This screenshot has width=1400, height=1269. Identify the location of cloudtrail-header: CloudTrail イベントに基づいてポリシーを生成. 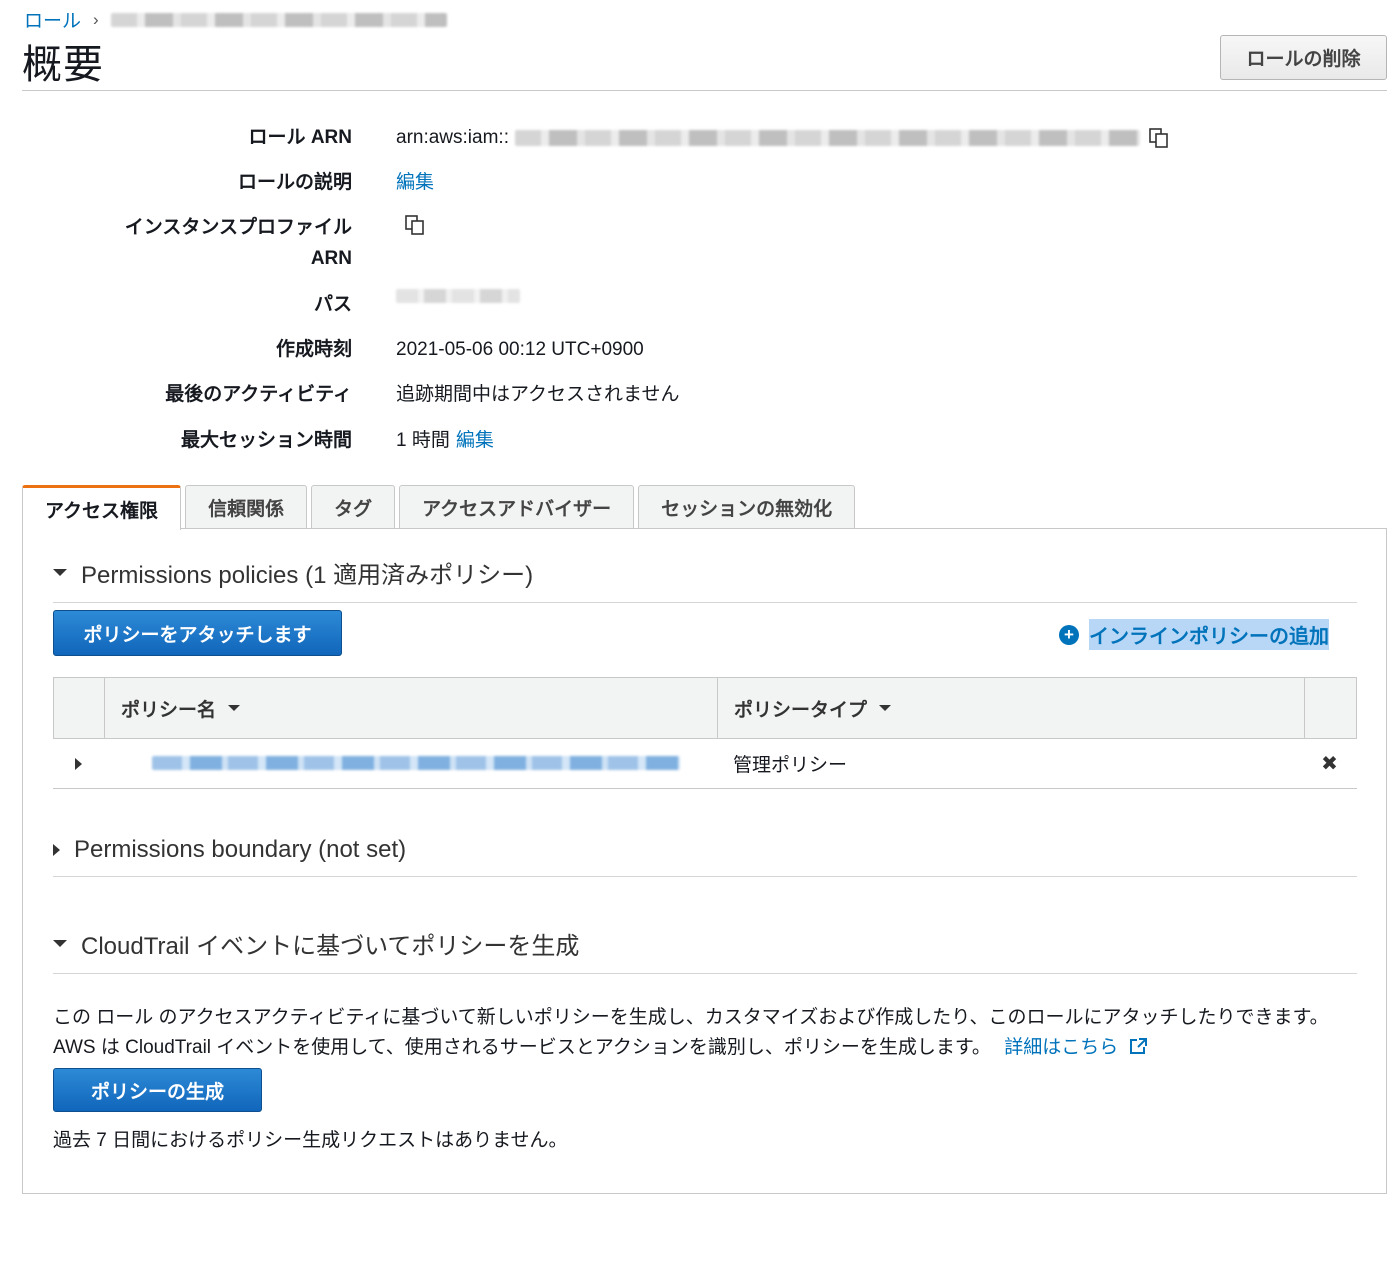
(705, 950).